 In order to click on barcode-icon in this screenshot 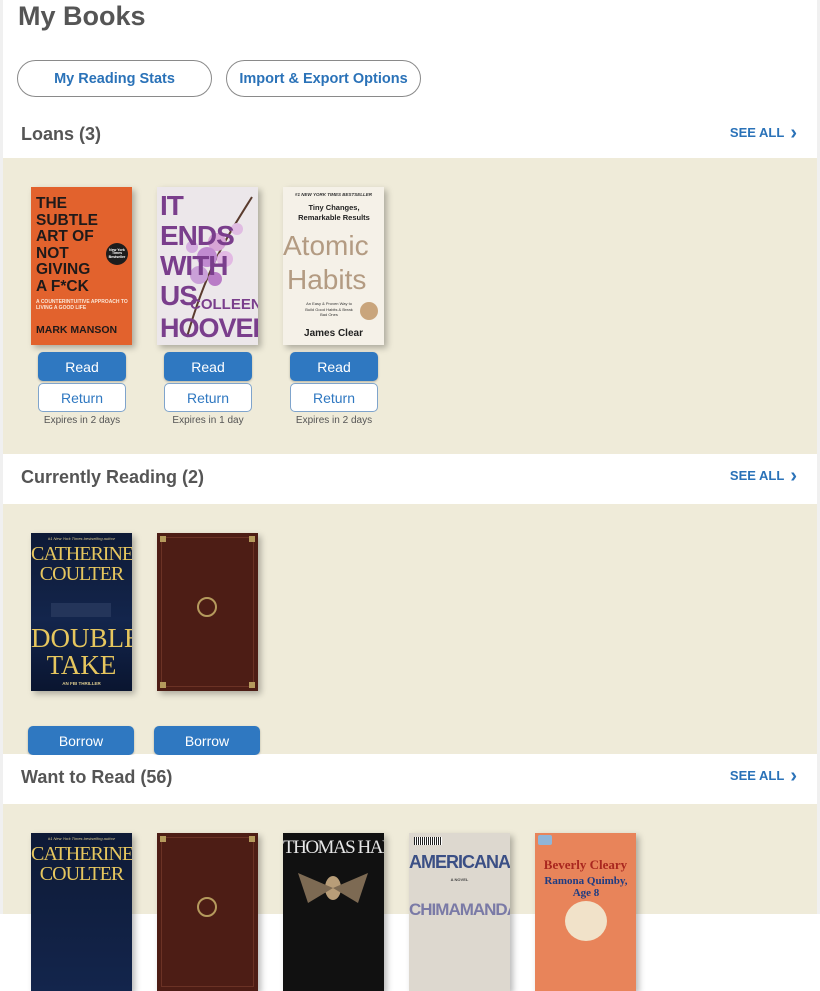, I will do `click(428, 841)`.